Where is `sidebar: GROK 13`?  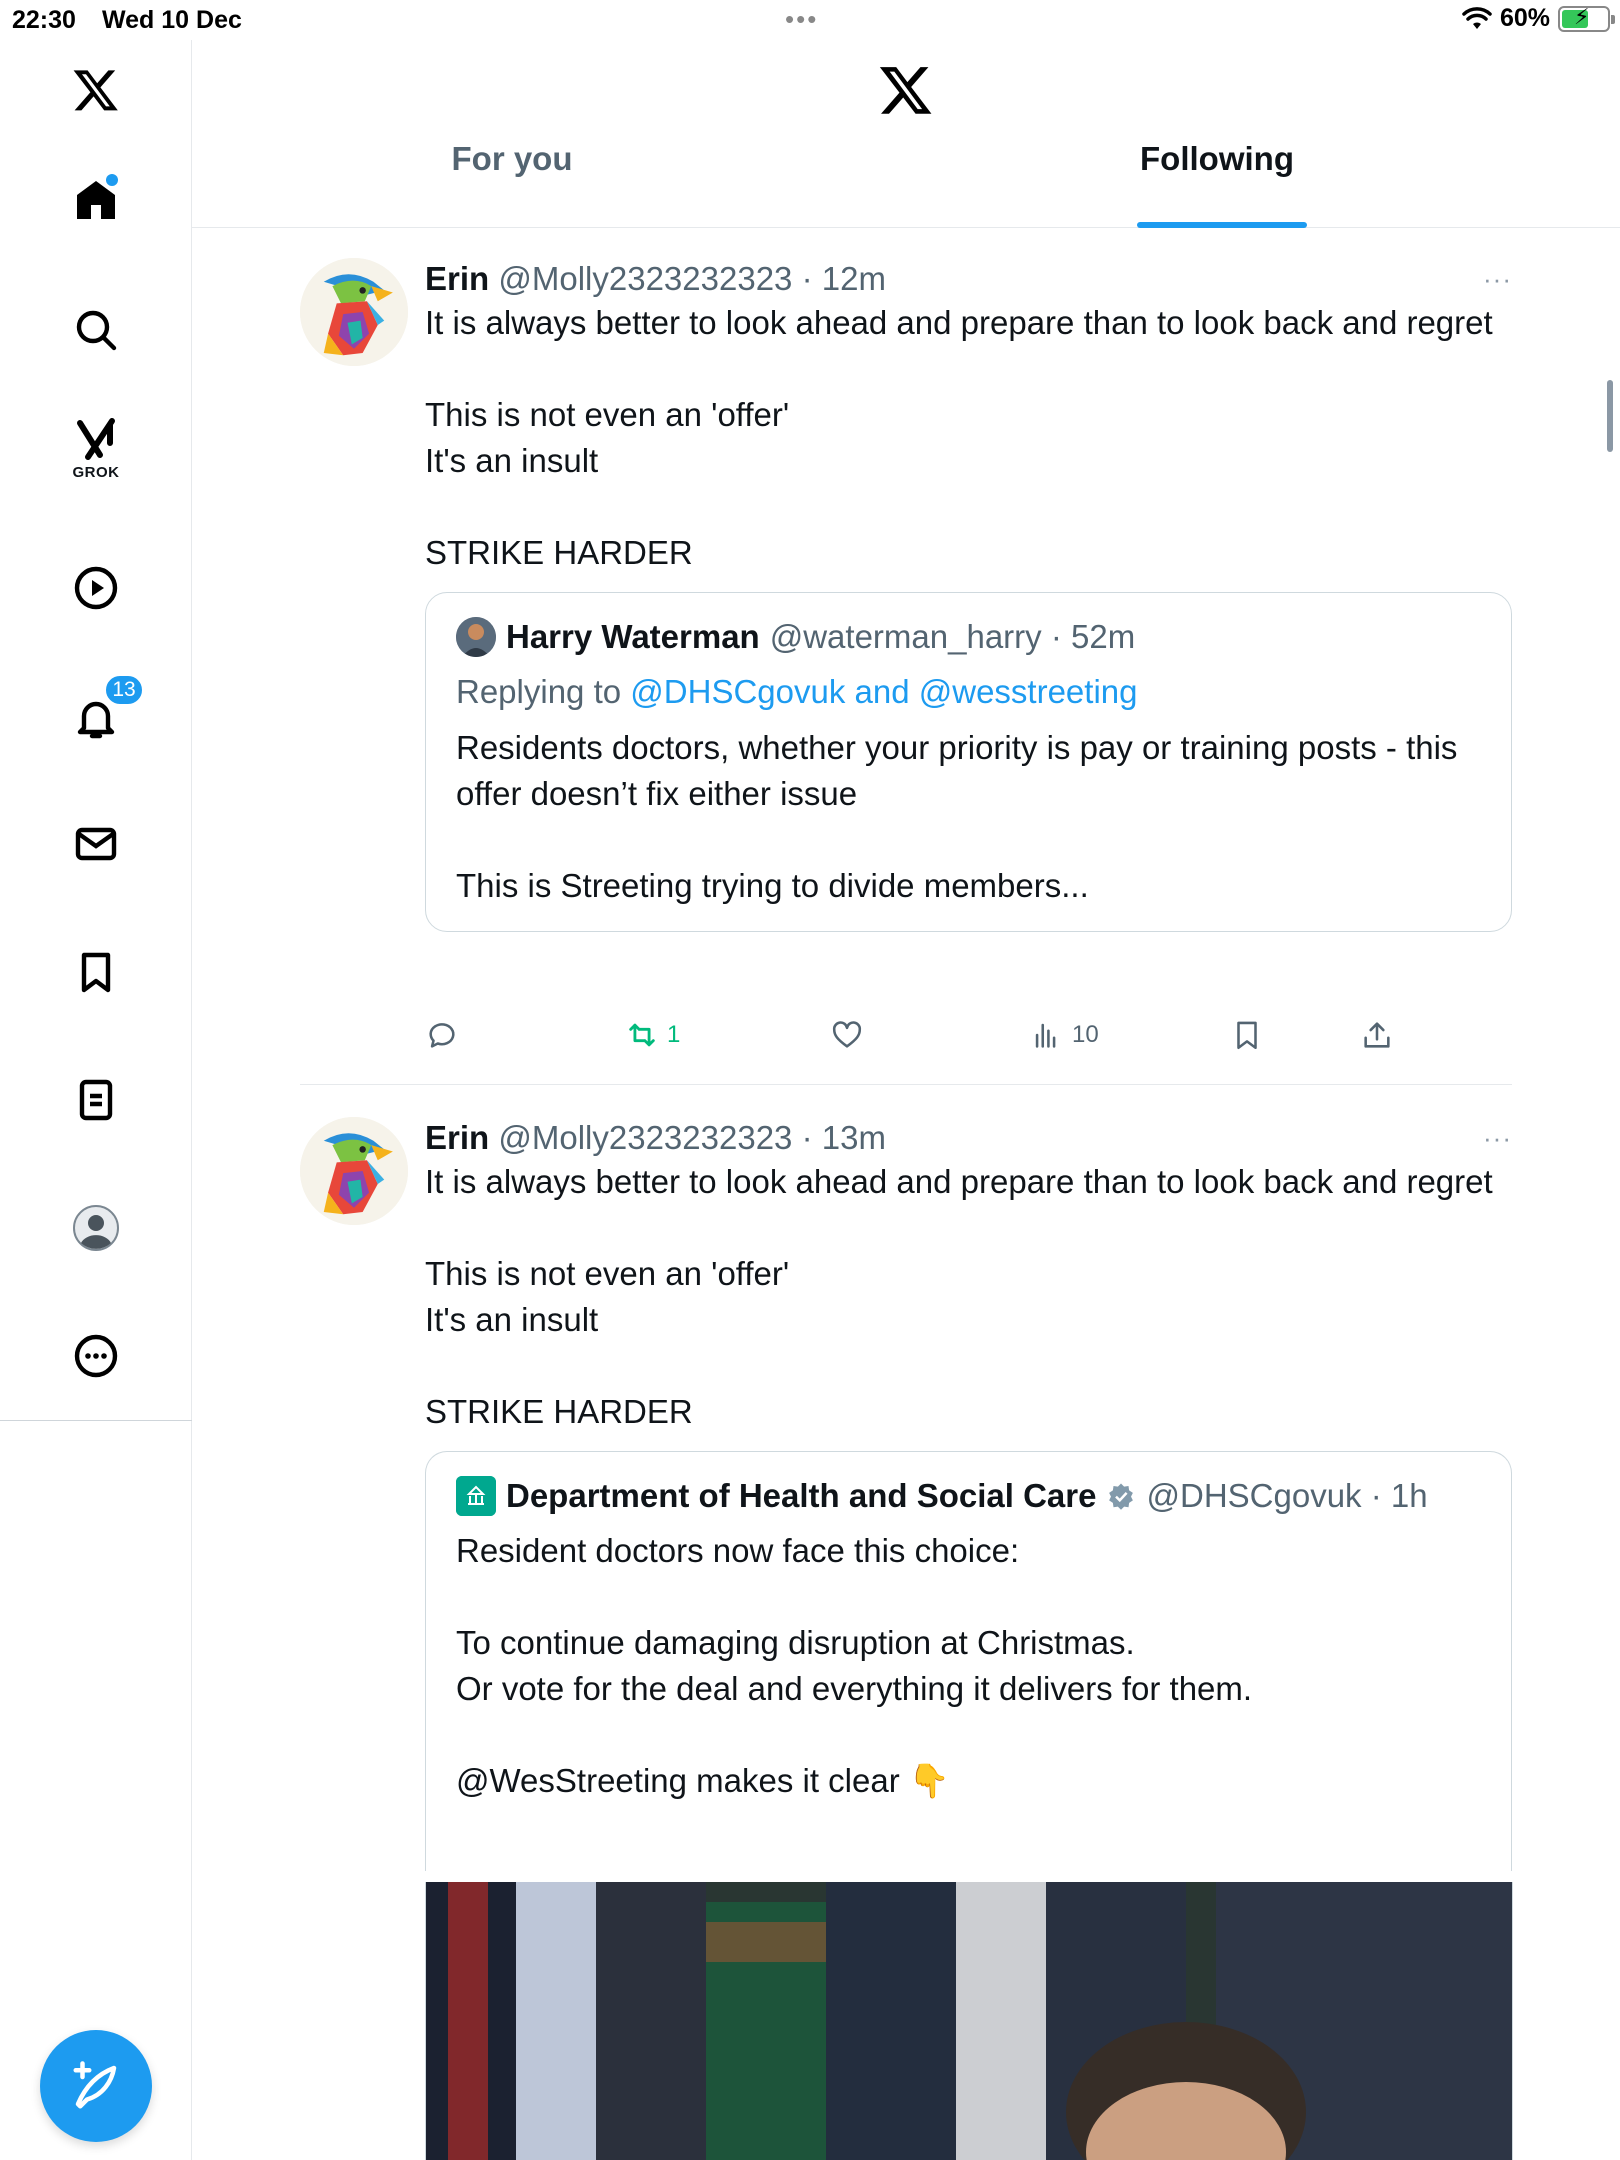
sidebar: GROK 13 is located at coordinates (96, 1100).